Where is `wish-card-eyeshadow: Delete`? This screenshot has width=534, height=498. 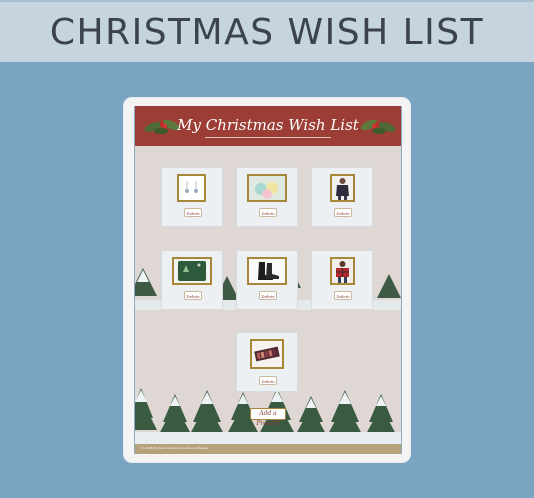
wish-card-eyeshadow: Delete is located at coordinates (267, 362).